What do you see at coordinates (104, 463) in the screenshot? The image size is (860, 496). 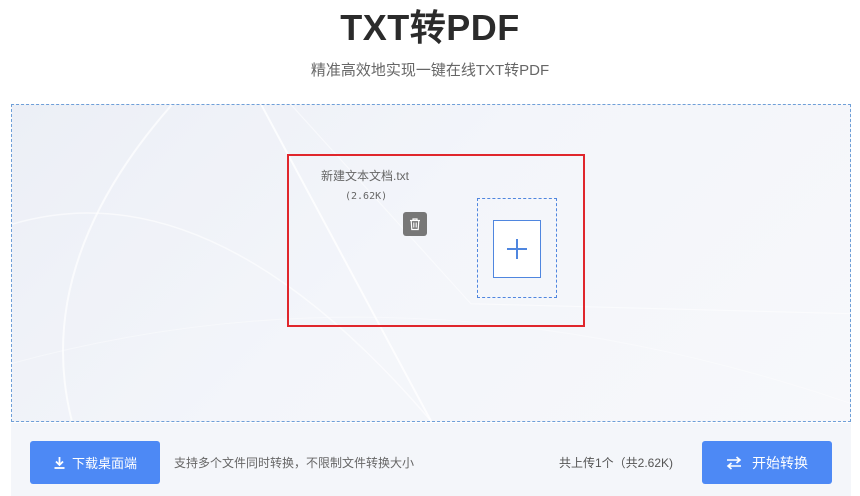 I see `download-desktop-label: 下载桌面端` at bounding box center [104, 463].